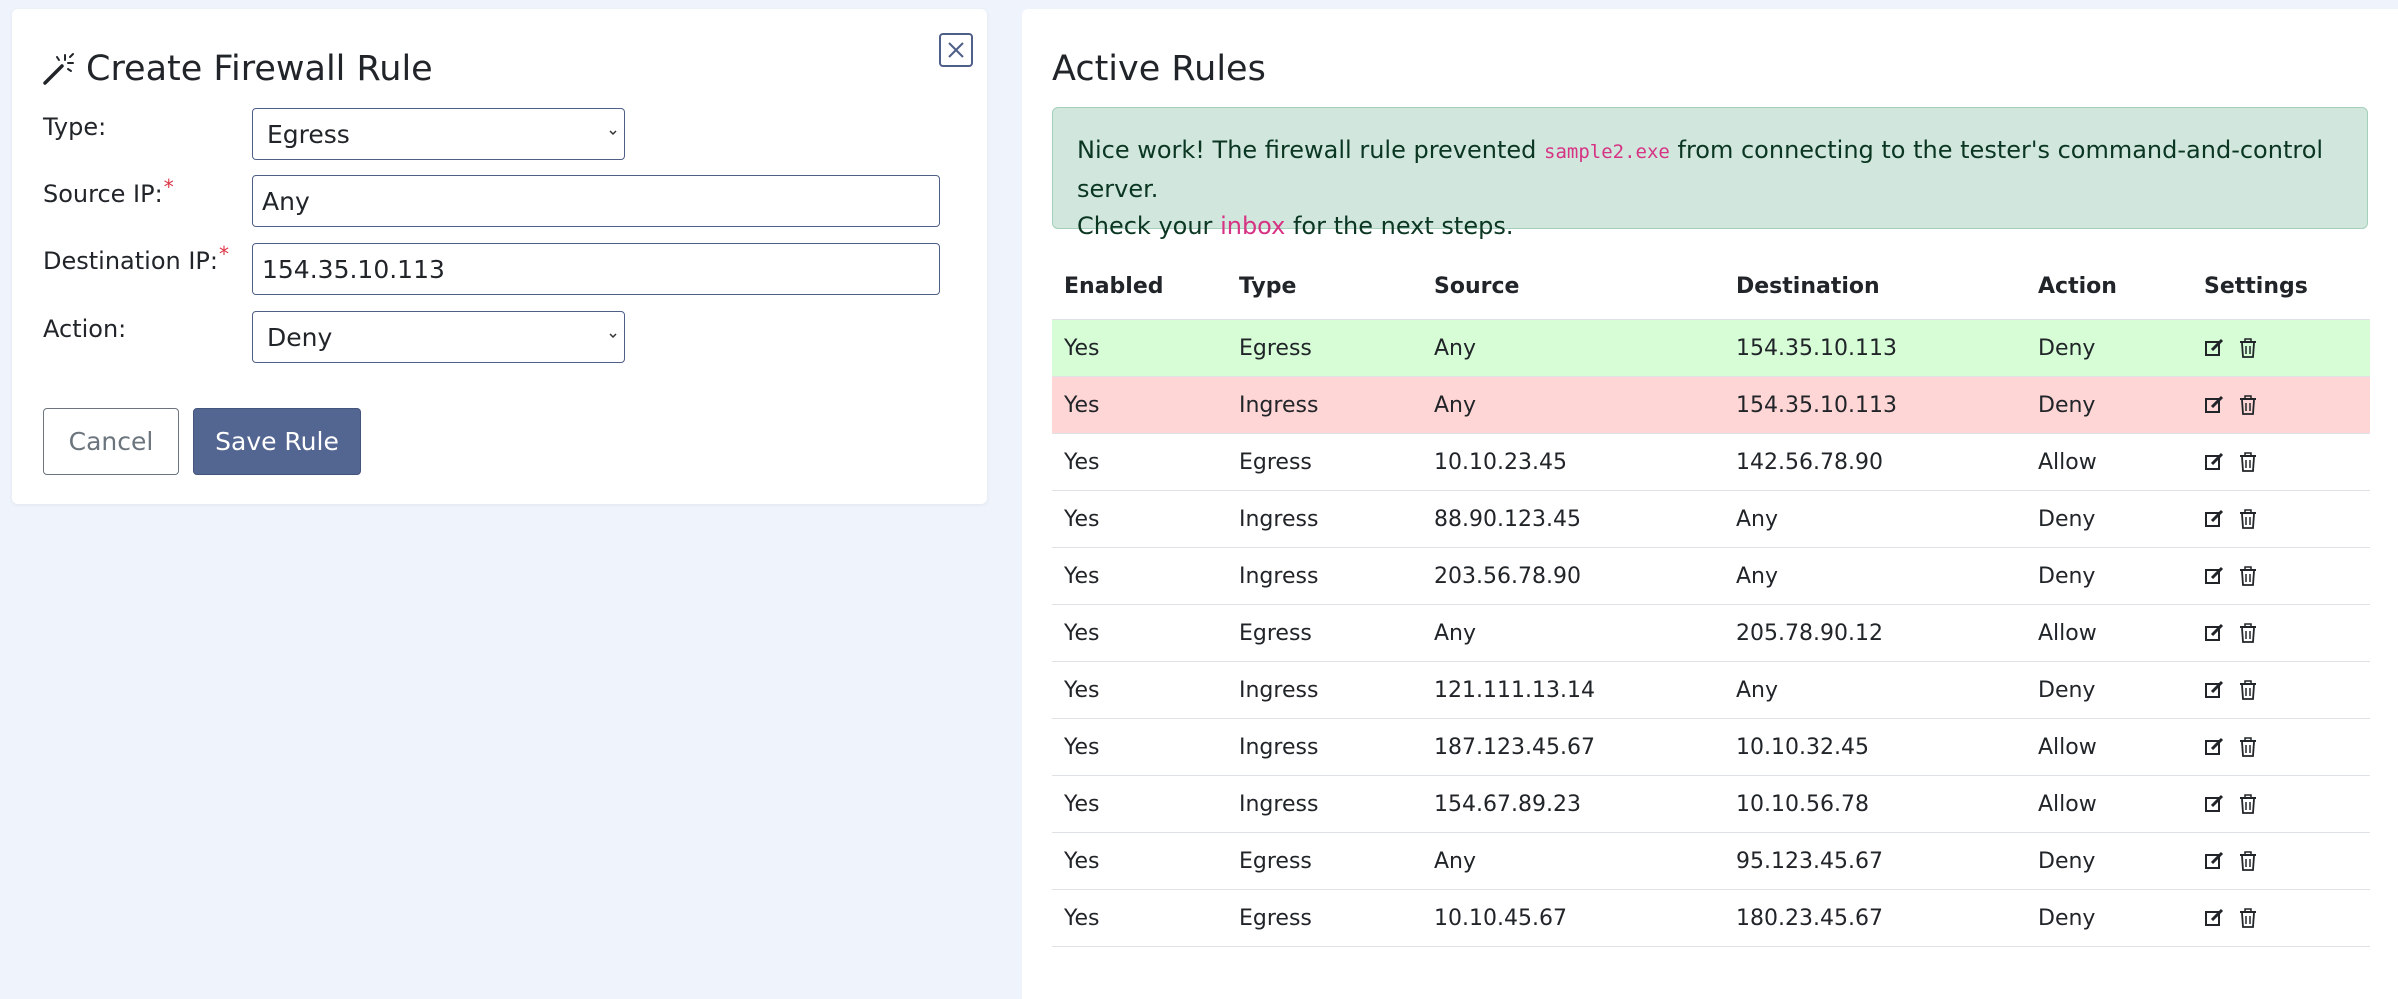 Image resolution: width=2398 pixels, height=999 pixels. I want to click on table-row: Yes Ingress 203.56.78.90 Any Deny, so click(1711, 576).